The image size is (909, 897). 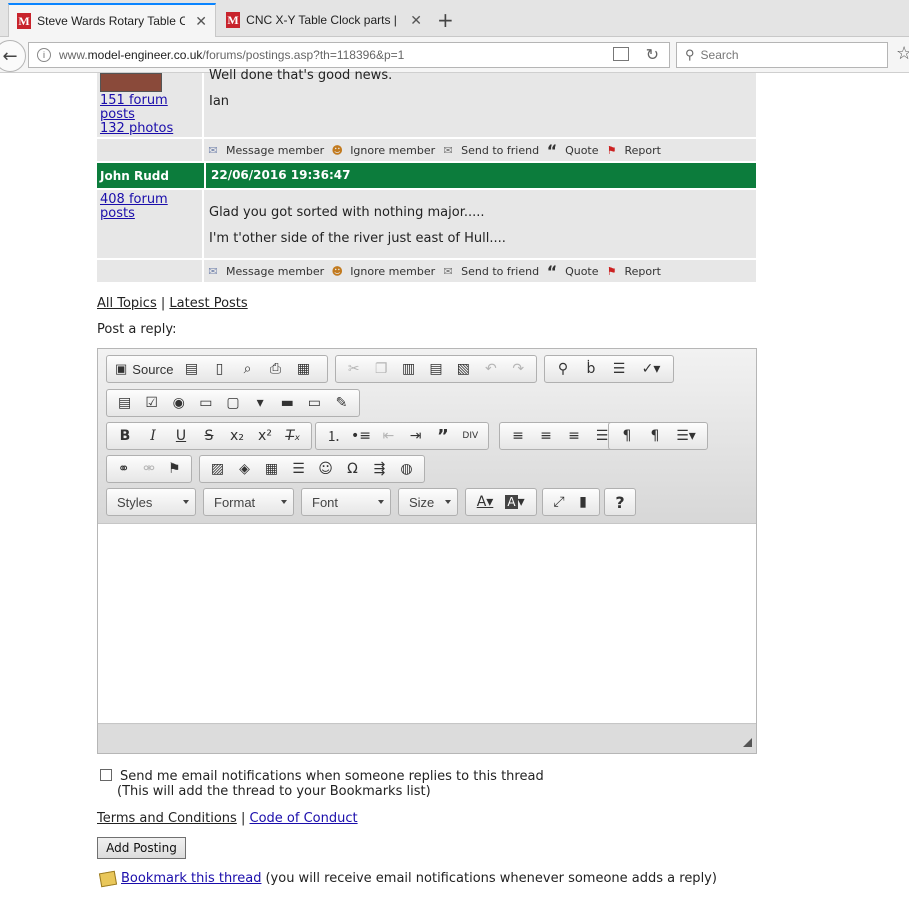 What do you see at coordinates (220, 369) in the screenshot?
I see `new-page-icon: ▯` at bounding box center [220, 369].